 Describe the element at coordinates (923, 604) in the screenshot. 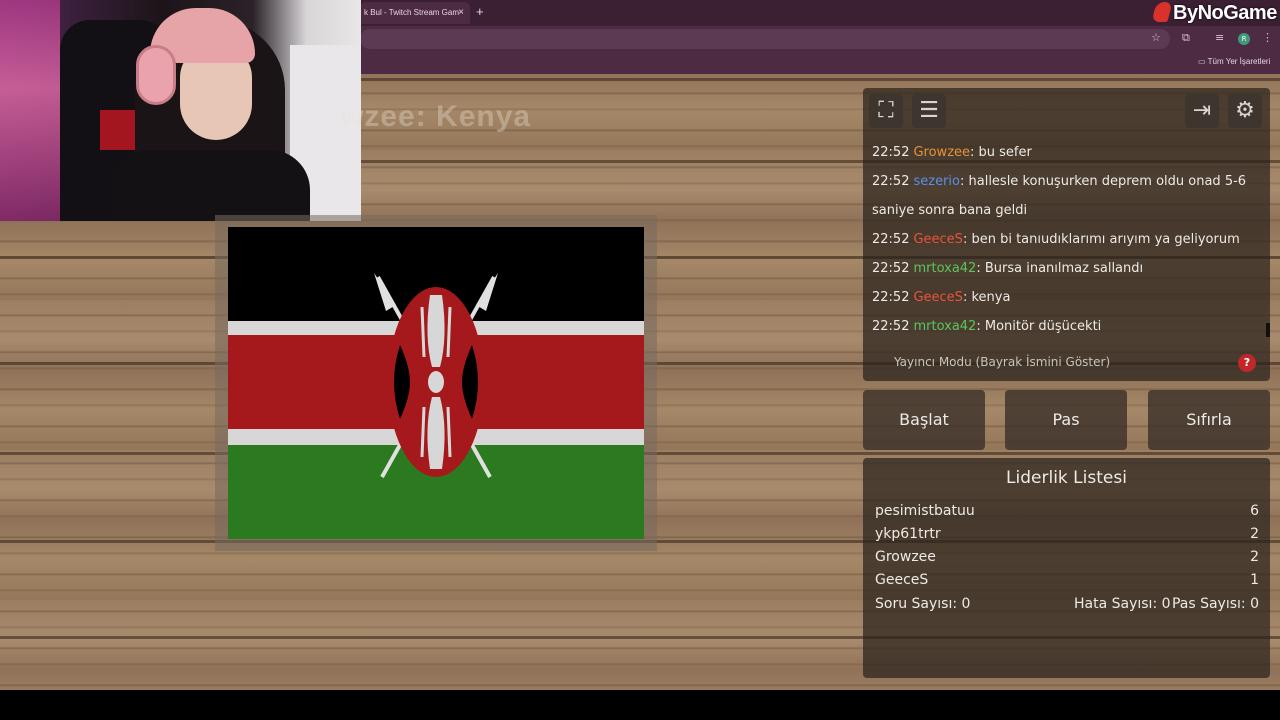

I see `question-count: Soru Sayısı: 0` at that location.